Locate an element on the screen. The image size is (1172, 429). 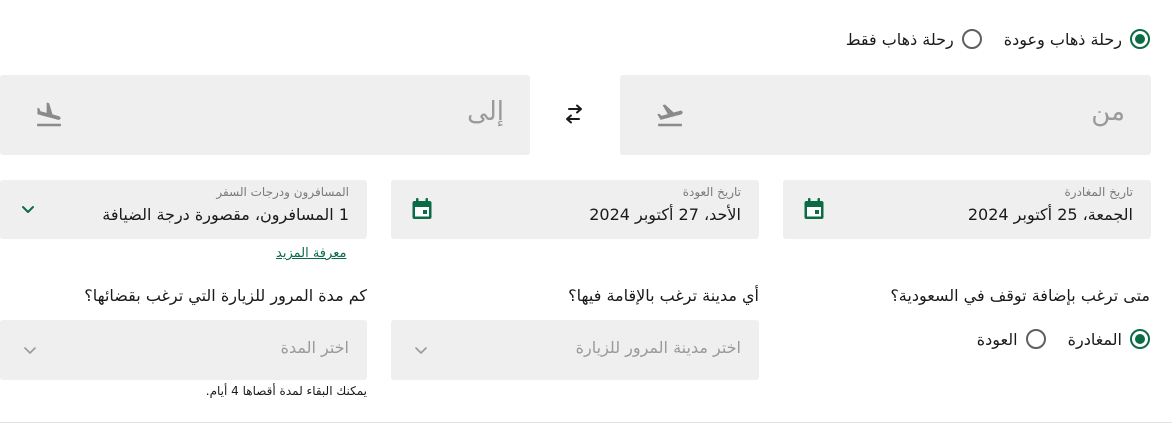
stopover-when-return: العودة is located at coordinates (1011, 339).